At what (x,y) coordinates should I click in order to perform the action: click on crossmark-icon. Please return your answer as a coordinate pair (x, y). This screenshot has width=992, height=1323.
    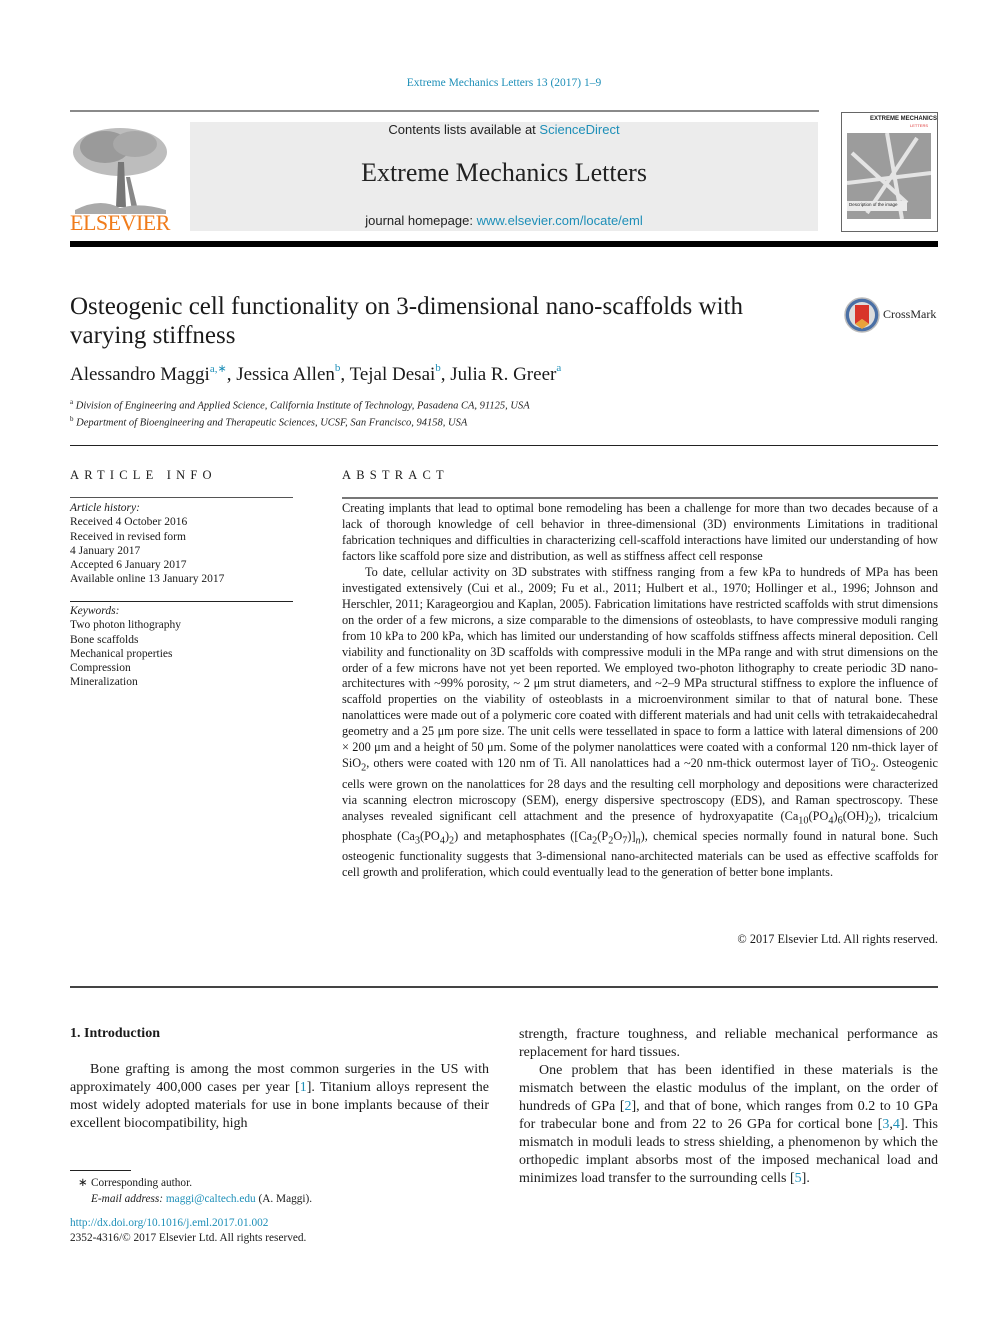
    Looking at the image, I should click on (862, 315).